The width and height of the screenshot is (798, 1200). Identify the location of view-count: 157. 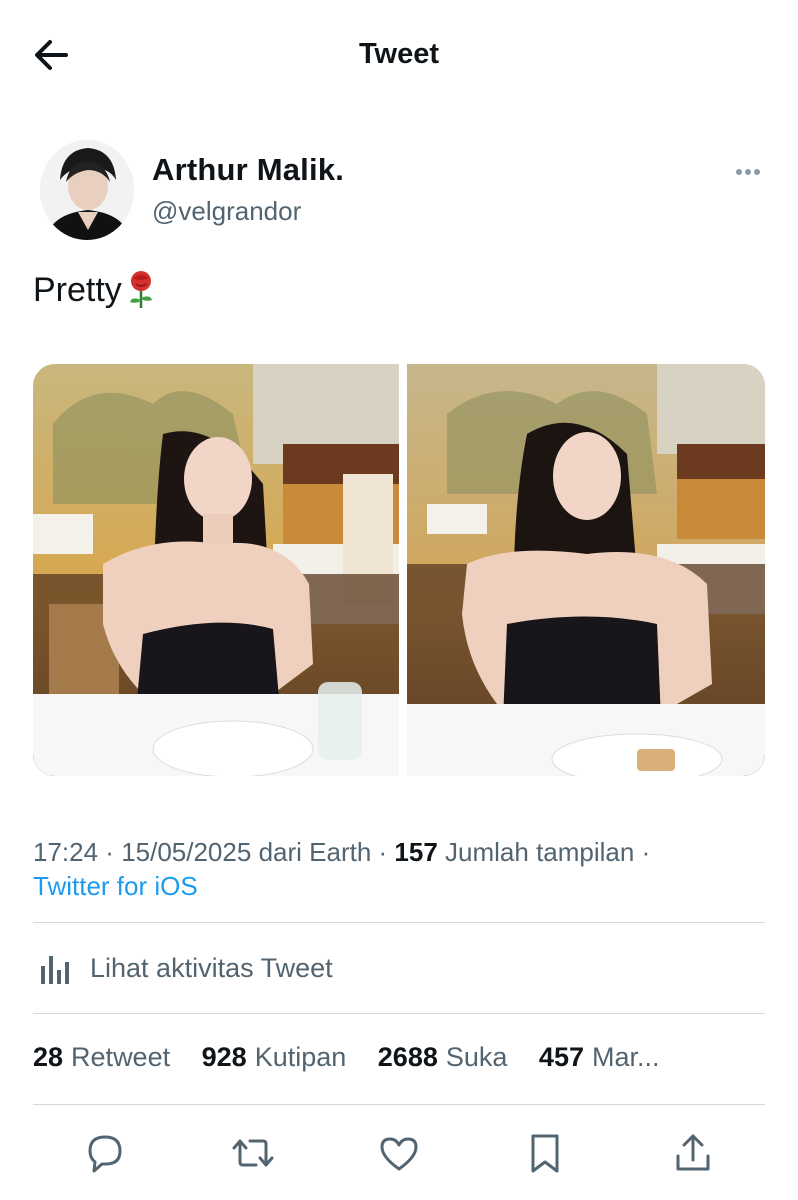
(416, 852).